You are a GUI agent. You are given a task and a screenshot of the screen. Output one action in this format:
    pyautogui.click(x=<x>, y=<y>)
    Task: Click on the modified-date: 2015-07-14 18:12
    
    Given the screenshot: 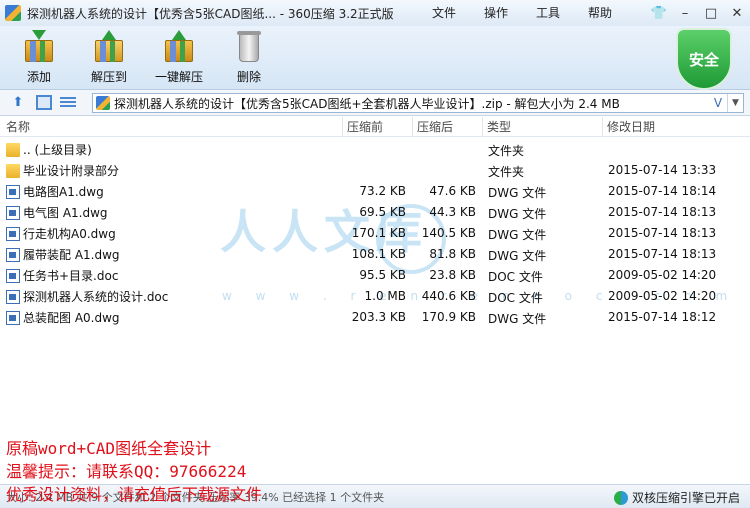 What is the action you would take?
    pyautogui.click(x=662, y=317)
    